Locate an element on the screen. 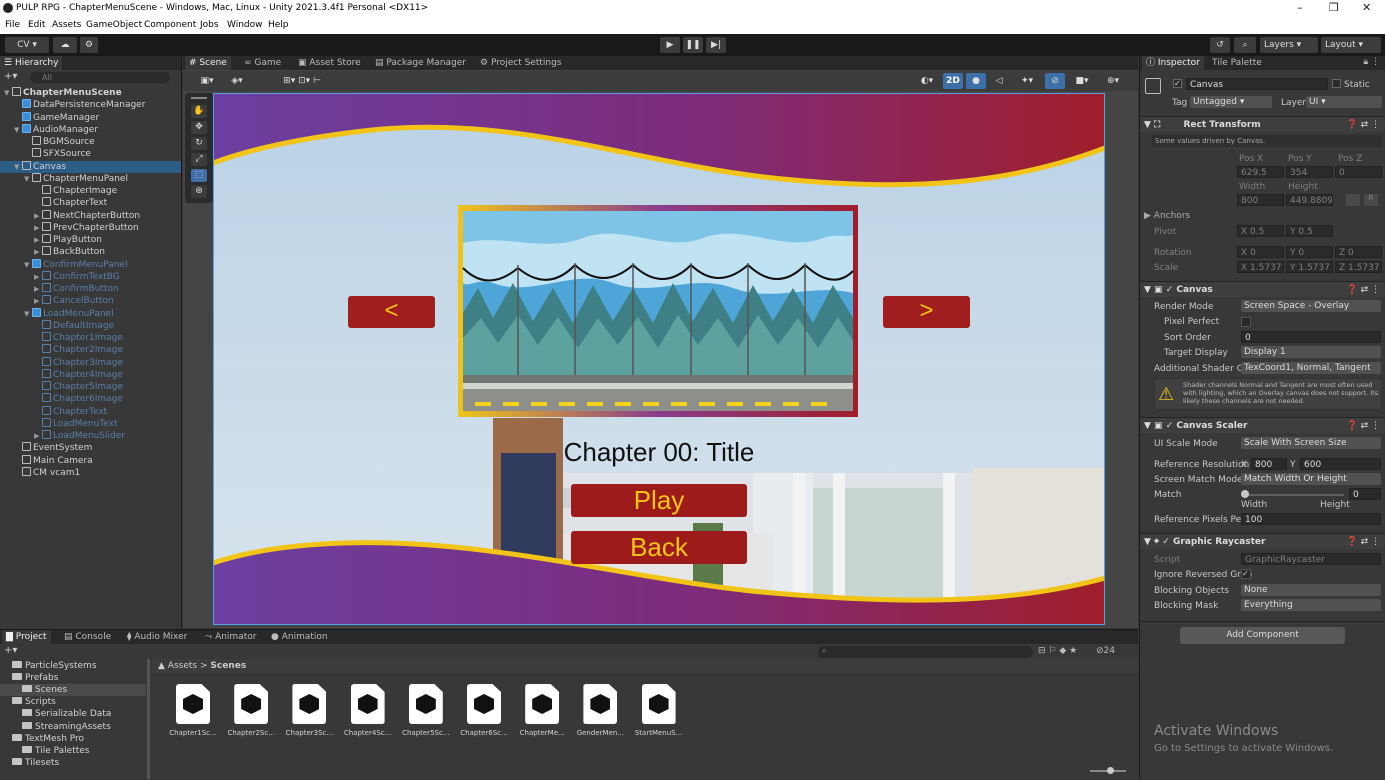  breadcrumb-assets: Assets is located at coordinates (182, 666).